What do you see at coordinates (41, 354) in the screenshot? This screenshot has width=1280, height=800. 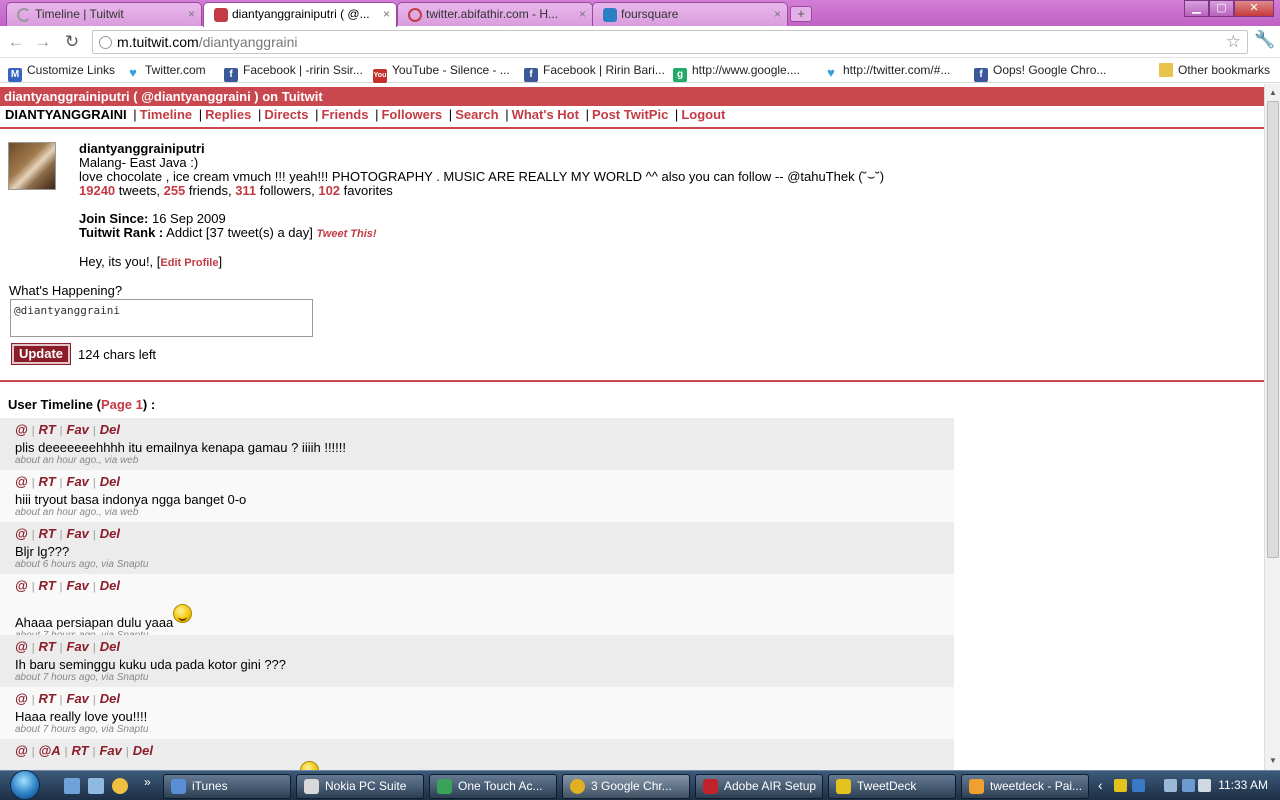 I see `update-button: Update` at bounding box center [41, 354].